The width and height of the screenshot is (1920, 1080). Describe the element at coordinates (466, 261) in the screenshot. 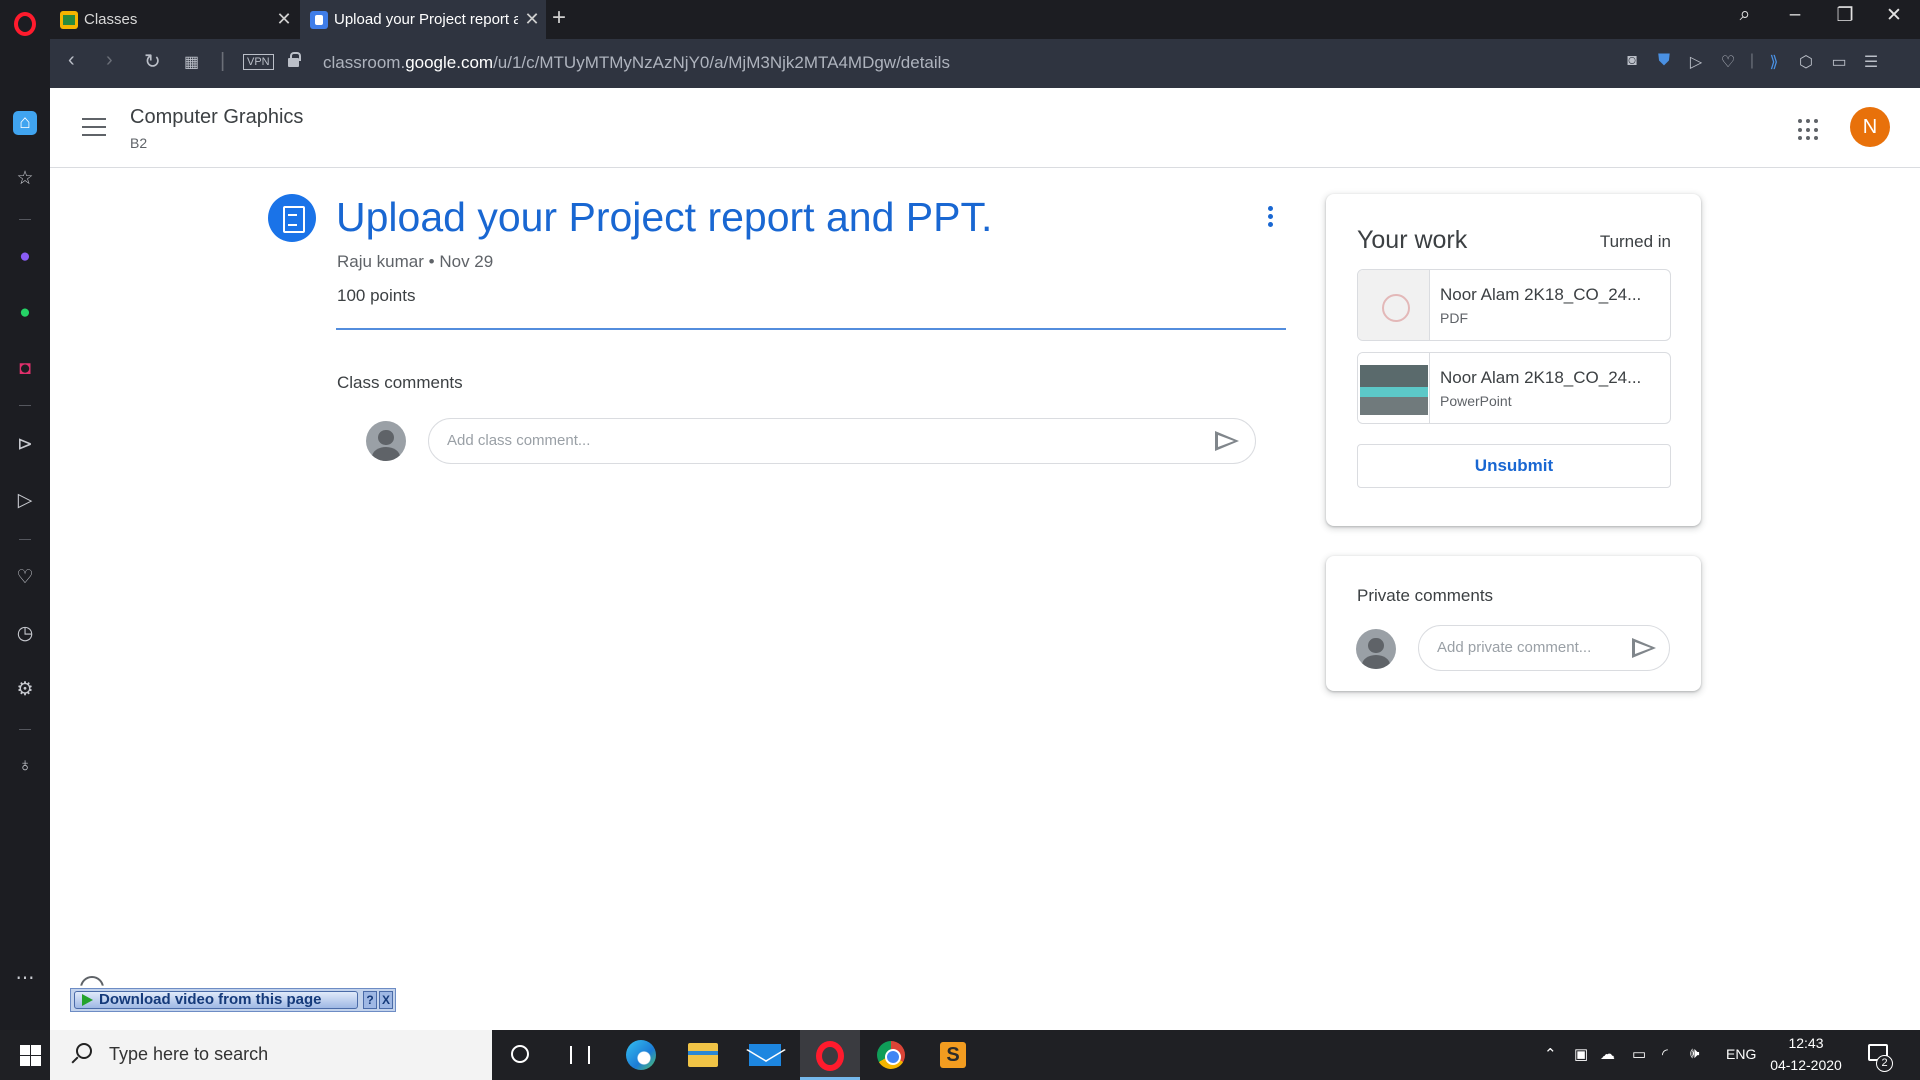

I see `post-date: Nov 29` at that location.